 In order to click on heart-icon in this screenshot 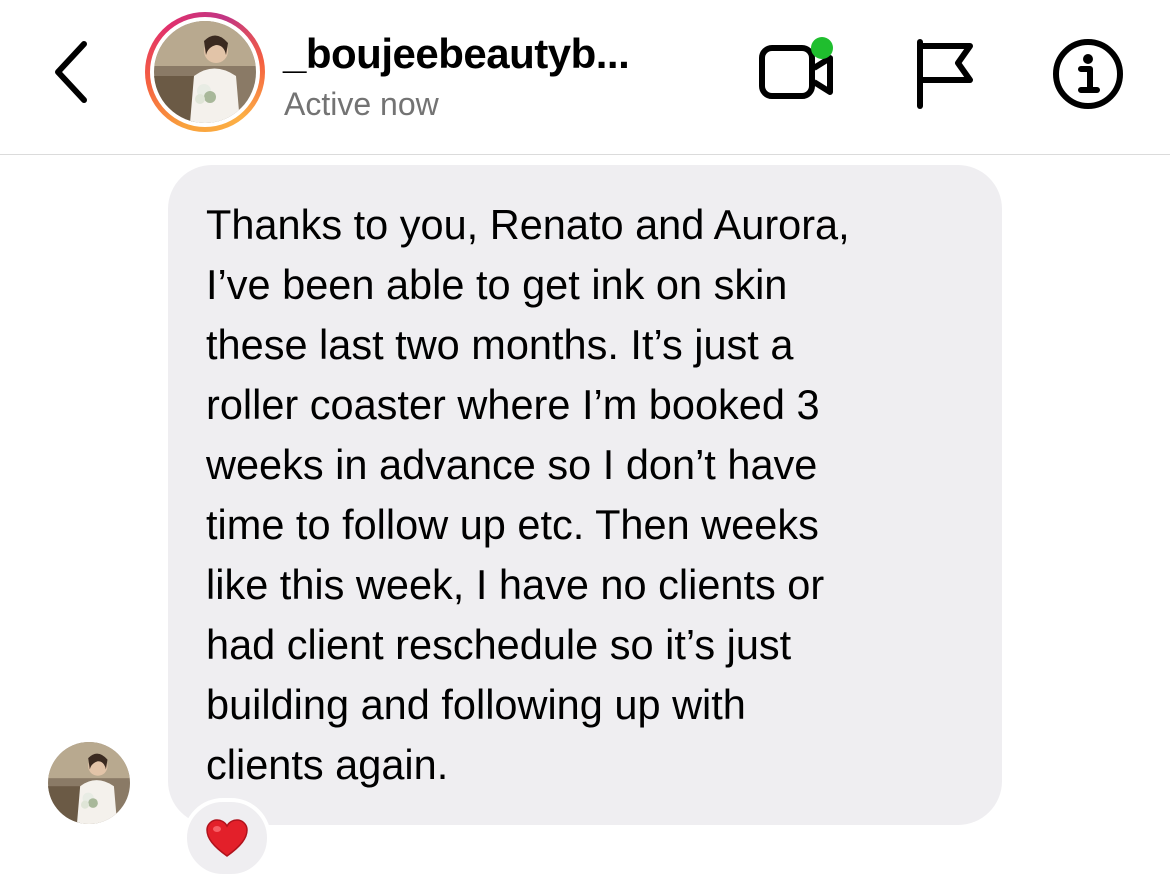, I will do `click(227, 838)`.